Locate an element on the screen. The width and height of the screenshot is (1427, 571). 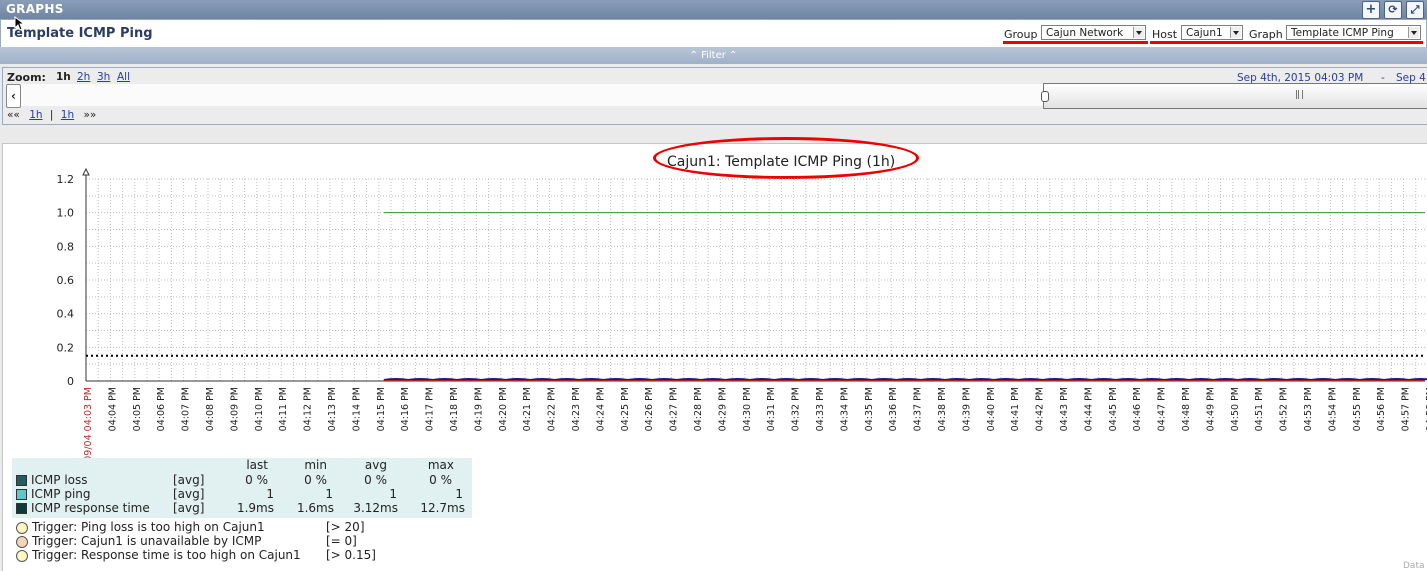
x-tick-label: 04:45 PM is located at coordinates (1113, 409).